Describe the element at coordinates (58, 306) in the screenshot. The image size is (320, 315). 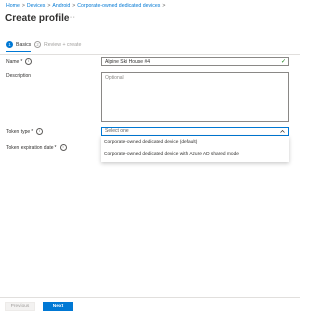
I see `next-button: Next` at that location.